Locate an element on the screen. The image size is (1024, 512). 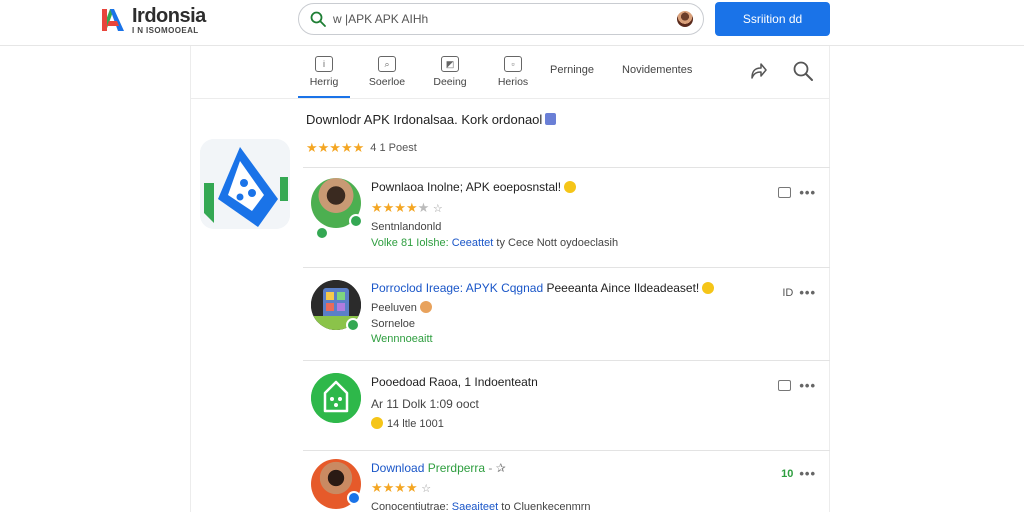
top-header: Irdonsia I N ISOMOOEAL Ssriition dd is located at coordinates (512, 23).